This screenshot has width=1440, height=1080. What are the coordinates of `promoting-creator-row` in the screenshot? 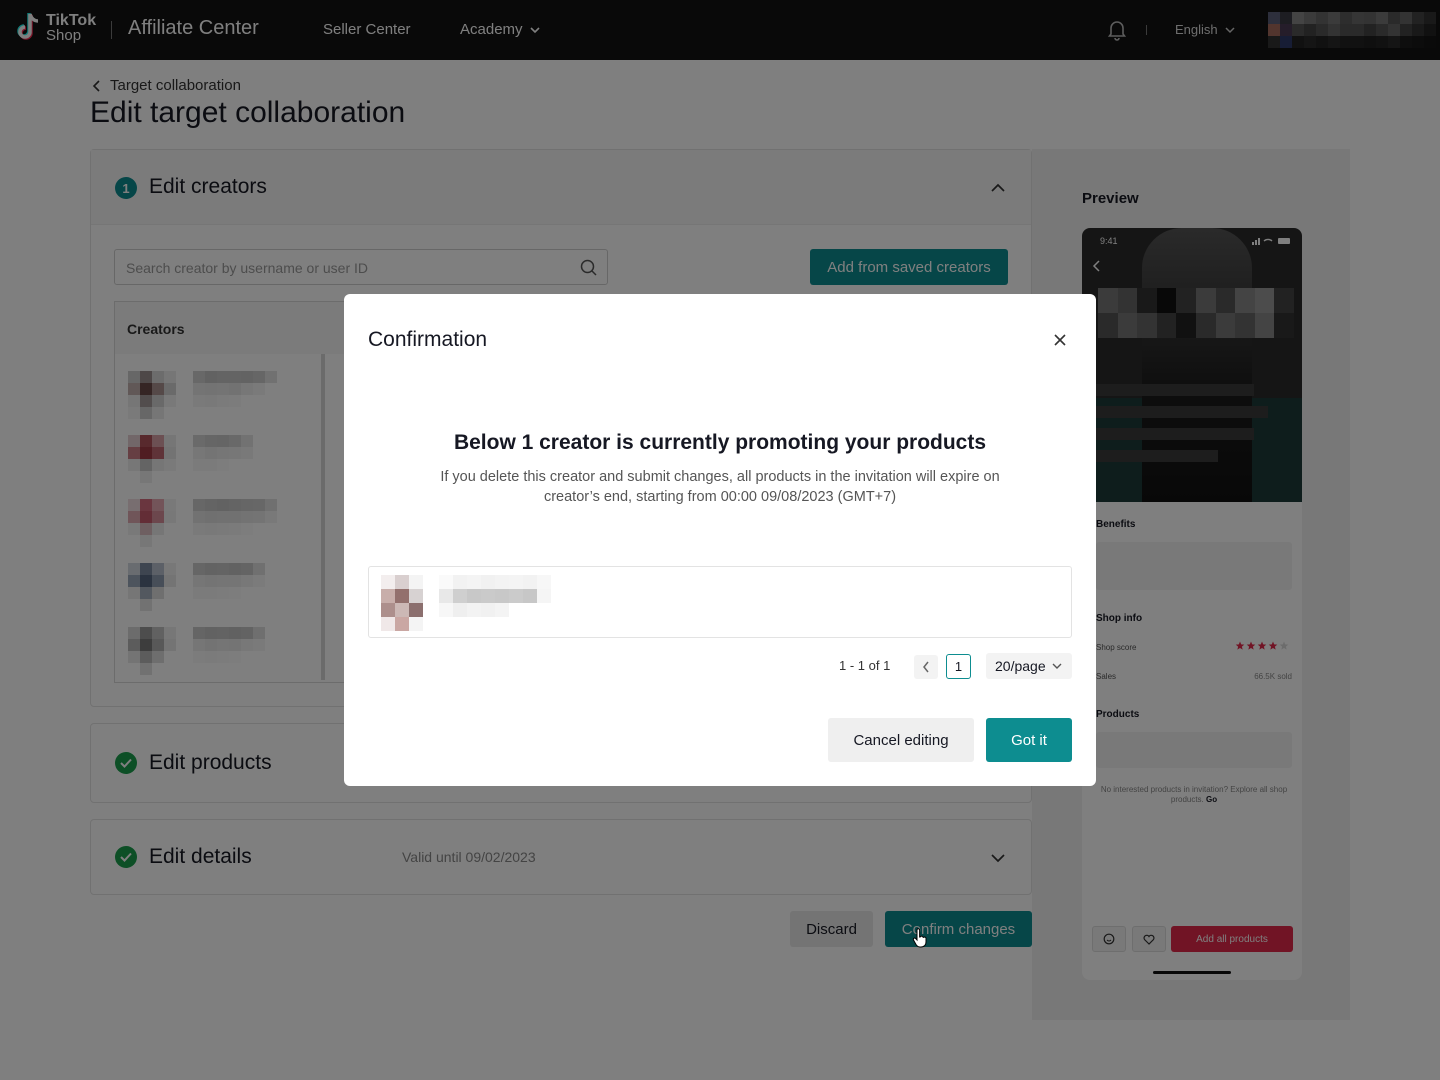 It's located at (720, 602).